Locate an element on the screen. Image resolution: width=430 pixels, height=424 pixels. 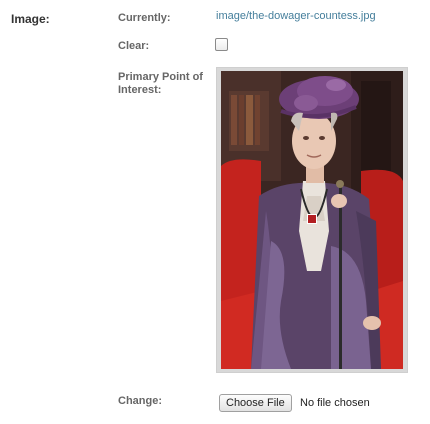
poi-marker-icon is located at coordinates (312, 219).